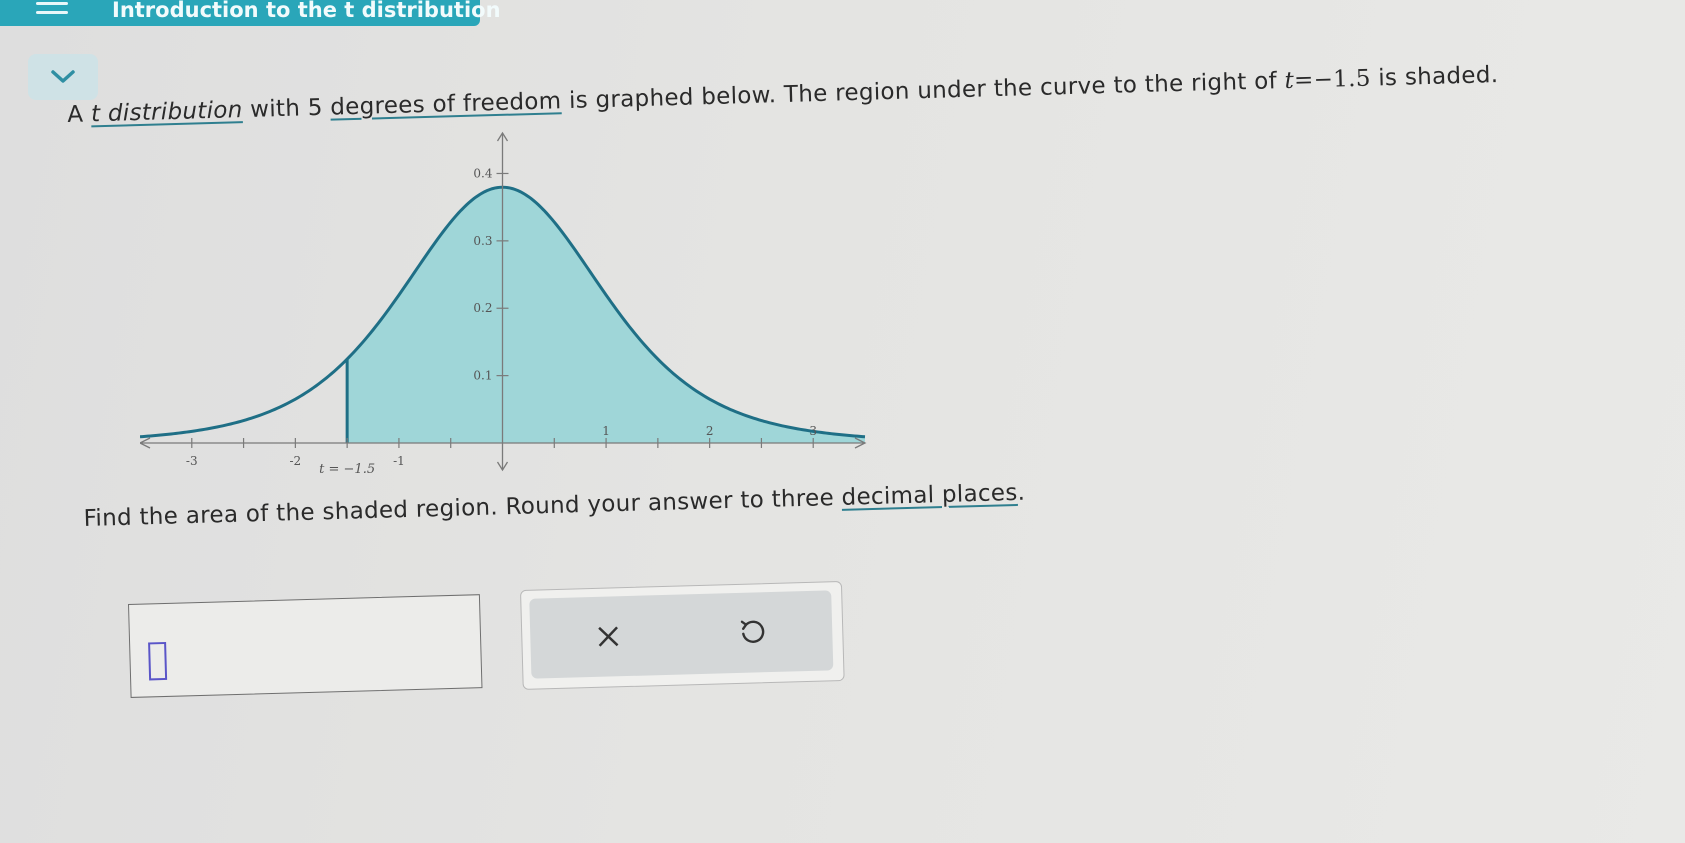 The width and height of the screenshot is (1685, 843). What do you see at coordinates (482, 173) in the screenshot?
I see `y-tick-label: 0.4` at bounding box center [482, 173].